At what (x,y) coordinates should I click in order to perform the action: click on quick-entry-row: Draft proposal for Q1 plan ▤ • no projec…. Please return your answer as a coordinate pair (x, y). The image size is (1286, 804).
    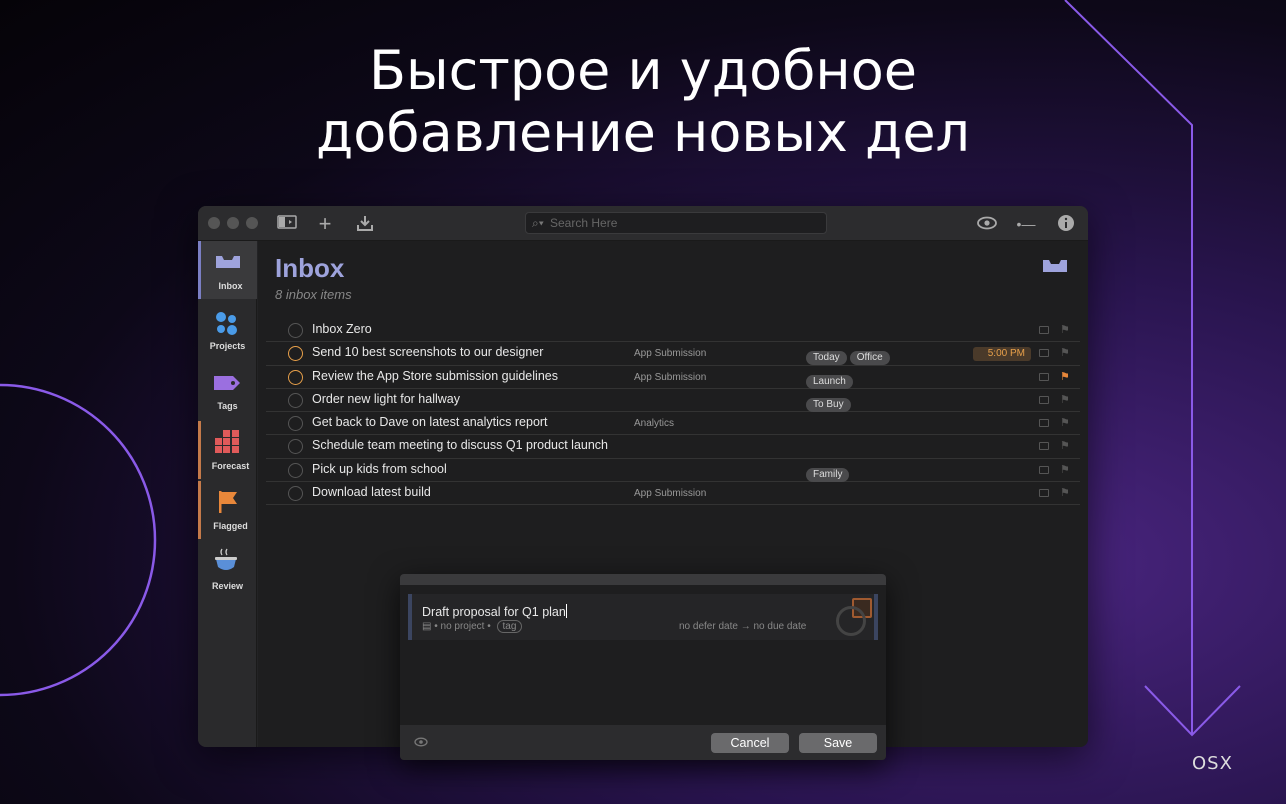
    Looking at the image, I should click on (643, 617).